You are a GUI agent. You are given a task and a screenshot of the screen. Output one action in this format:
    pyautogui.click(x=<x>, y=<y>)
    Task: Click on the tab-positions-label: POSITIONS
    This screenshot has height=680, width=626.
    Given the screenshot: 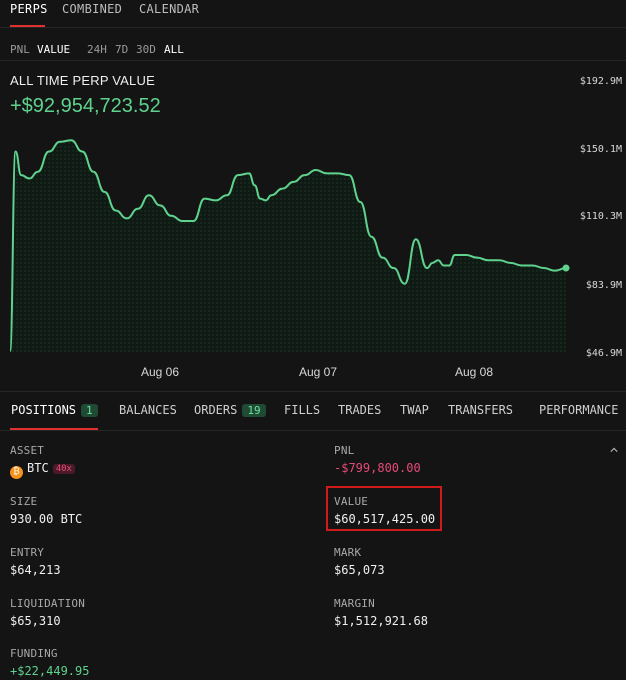 What is the action you would take?
    pyautogui.click(x=44, y=410)
    